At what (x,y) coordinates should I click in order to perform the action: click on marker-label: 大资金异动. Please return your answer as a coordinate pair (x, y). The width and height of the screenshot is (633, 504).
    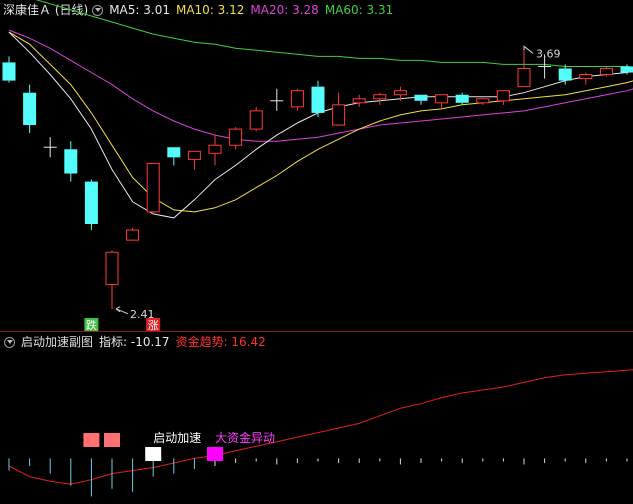
    Looking at the image, I should click on (245, 437).